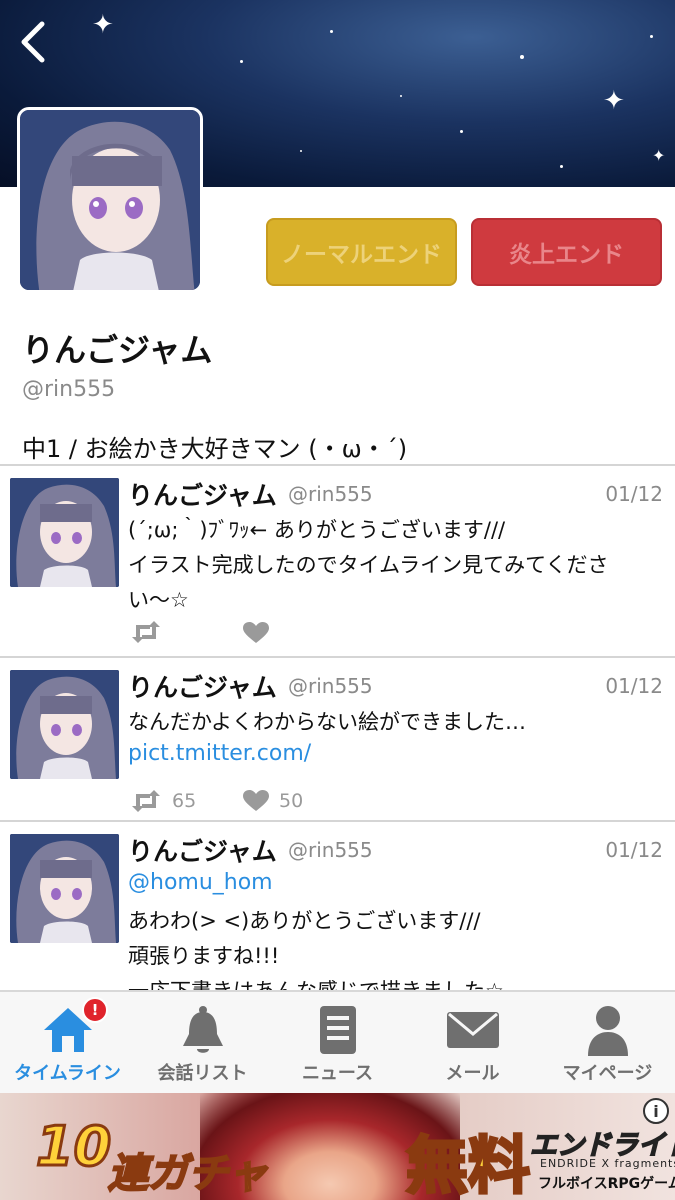  I want to click on tweet-text-line: い〜☆, so click(158, 600).